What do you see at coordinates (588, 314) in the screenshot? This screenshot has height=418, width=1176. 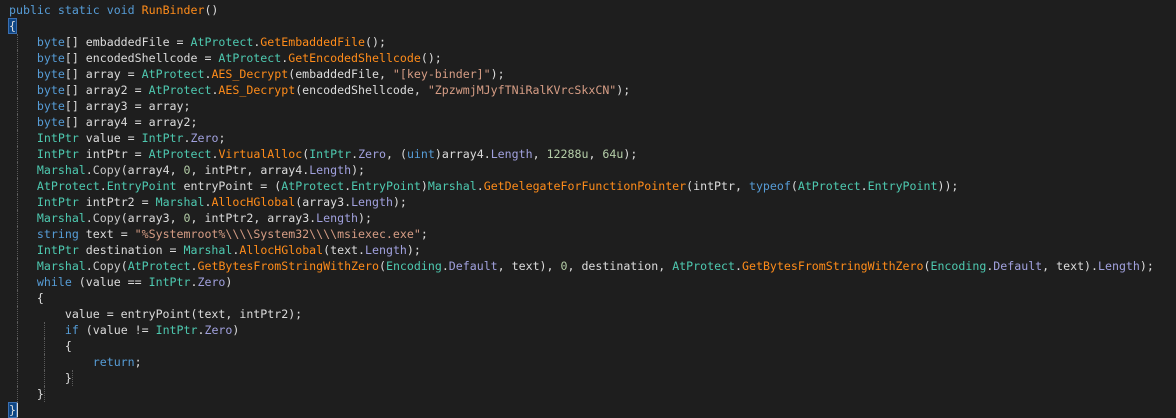 I see `code-line: value = entryPoint(text, intPtr2);` at bounding box center [588, 314].